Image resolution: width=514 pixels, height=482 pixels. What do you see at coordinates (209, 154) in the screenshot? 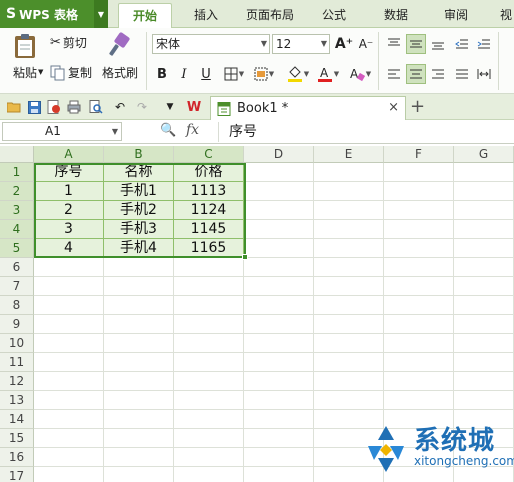
I see `column-header: C` at bounding box center [209, 154].